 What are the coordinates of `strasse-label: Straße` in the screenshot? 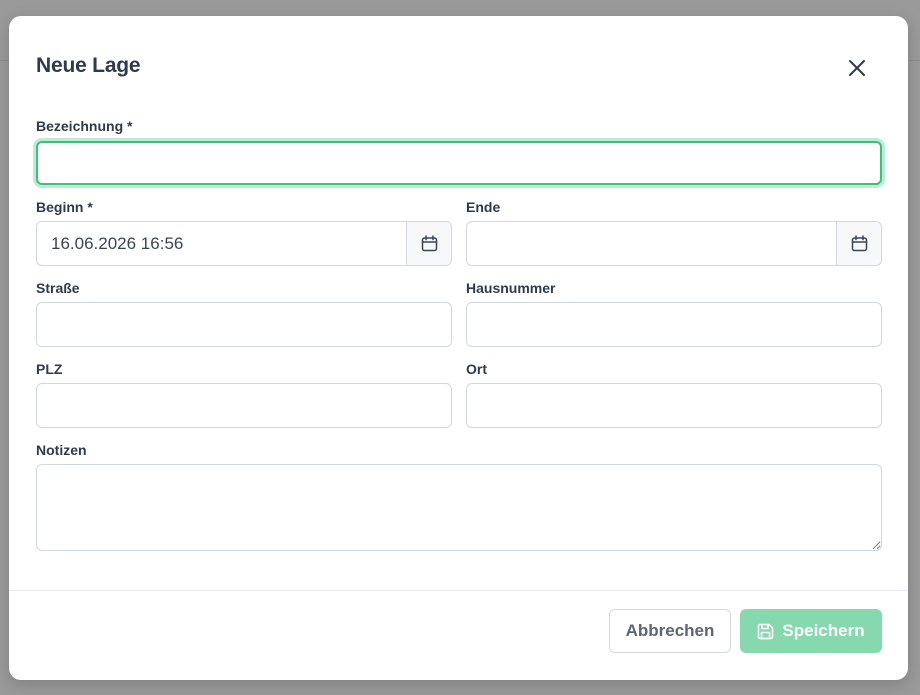 It's located at (58, 288).